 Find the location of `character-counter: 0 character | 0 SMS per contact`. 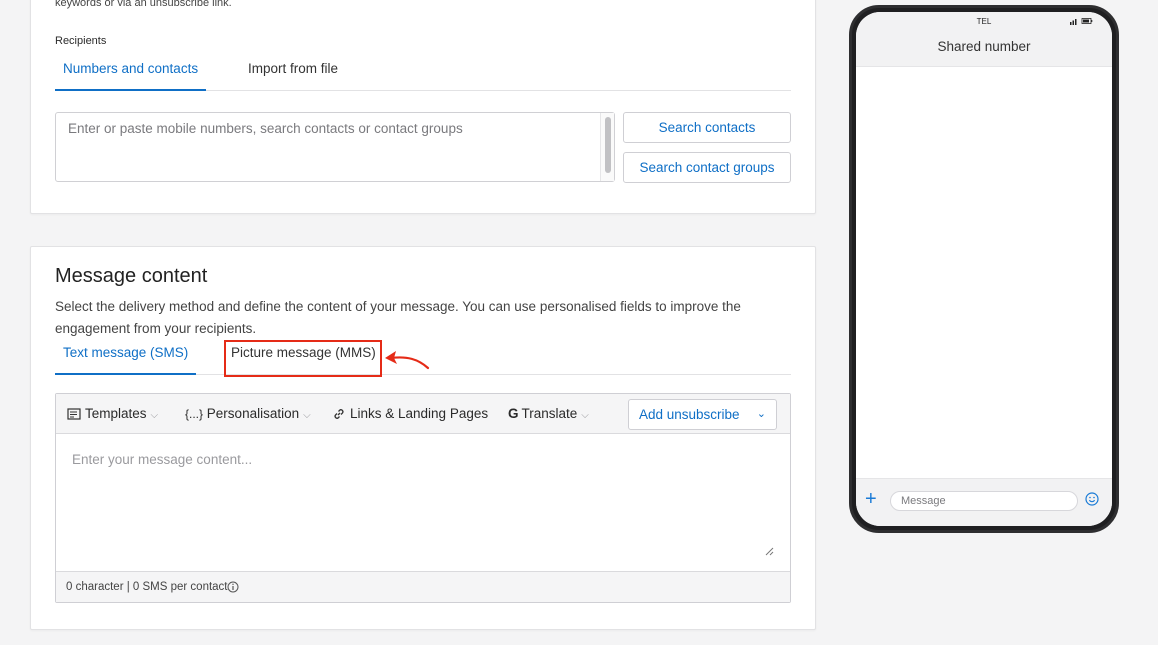

character-counter: 0 character | 0 SMS per contact is located at coordinates (147, 587).